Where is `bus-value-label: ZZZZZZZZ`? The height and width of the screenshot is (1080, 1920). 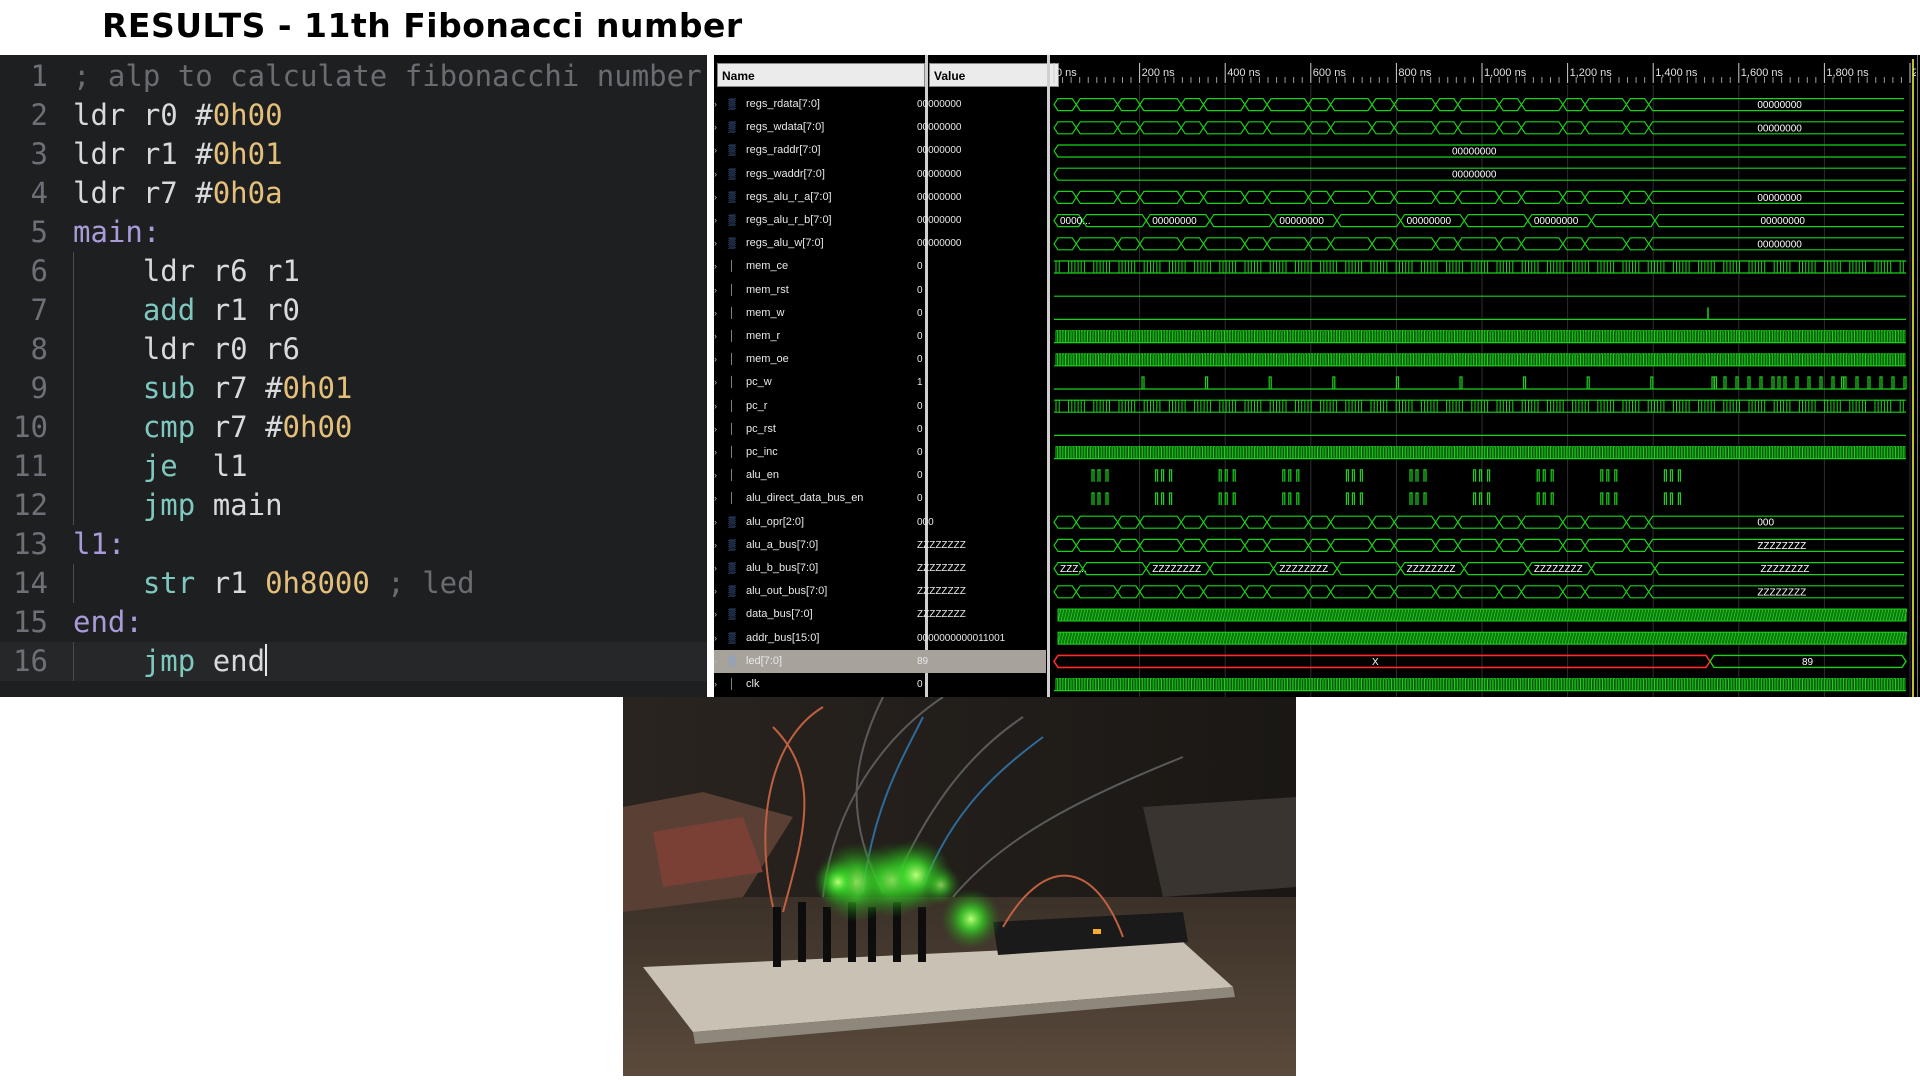
bus-value-label: ZZZZZZZZ is located at coordinates (1781, 592).